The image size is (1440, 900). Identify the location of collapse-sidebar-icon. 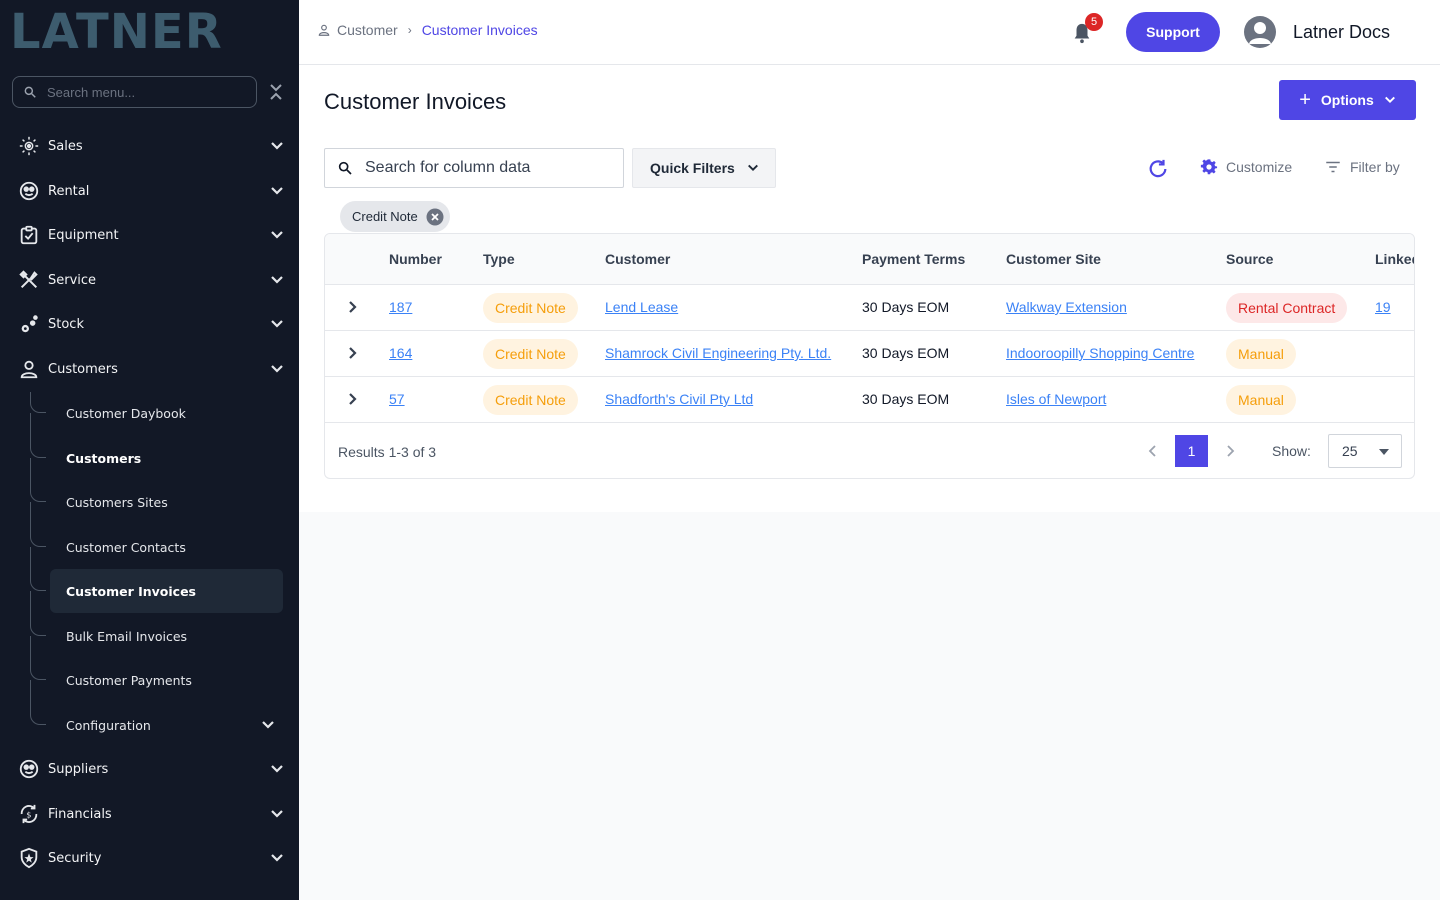
(276, 92).